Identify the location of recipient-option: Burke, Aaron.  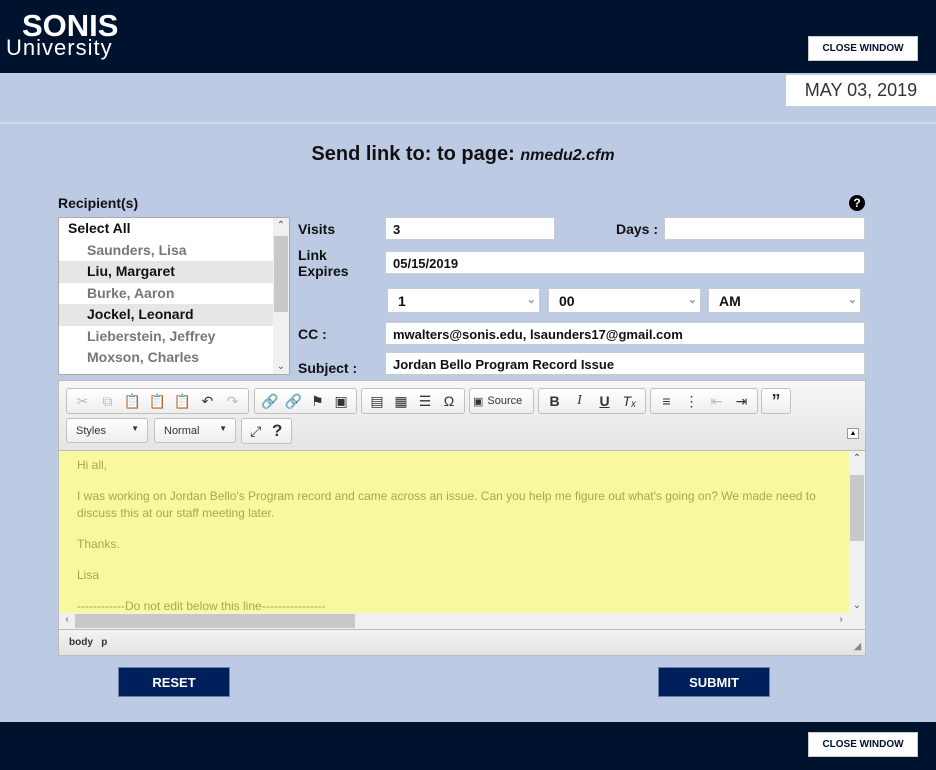
(167, 294).